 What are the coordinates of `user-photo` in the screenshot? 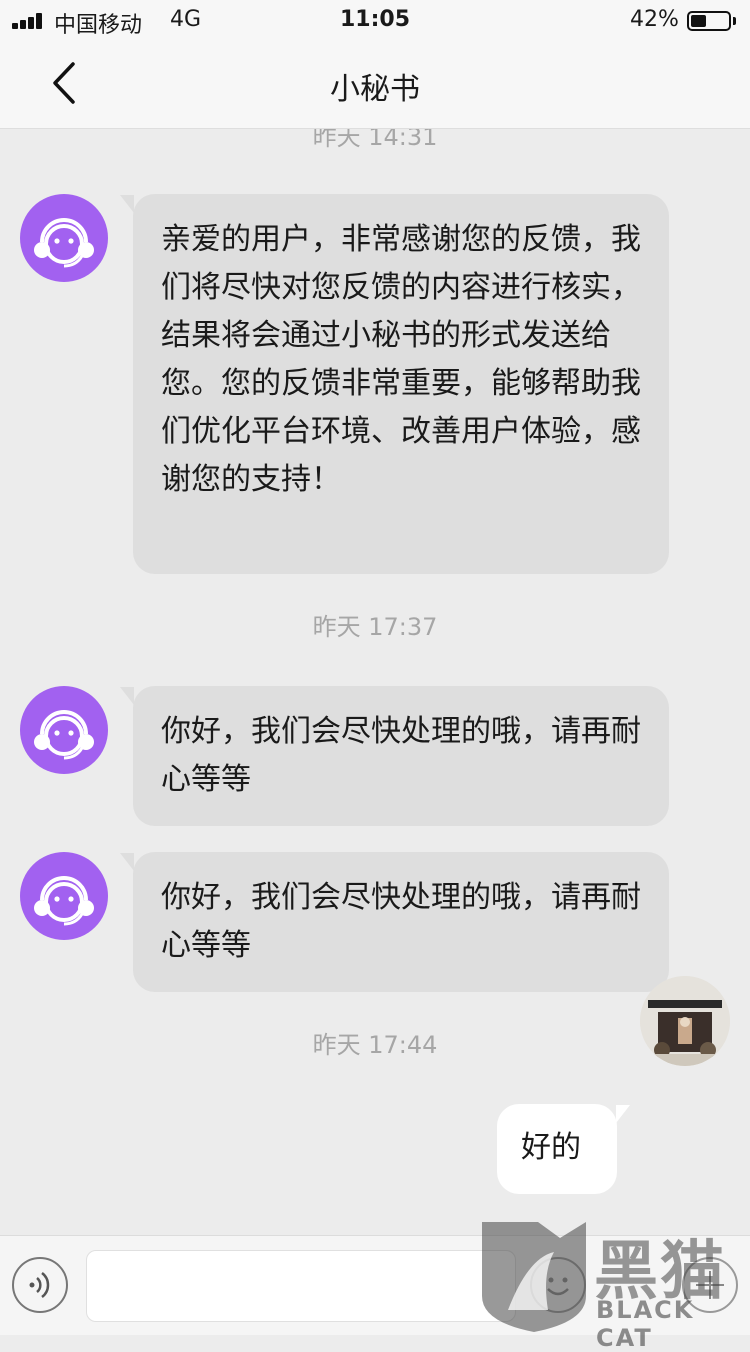 It's located at (685, 1021).